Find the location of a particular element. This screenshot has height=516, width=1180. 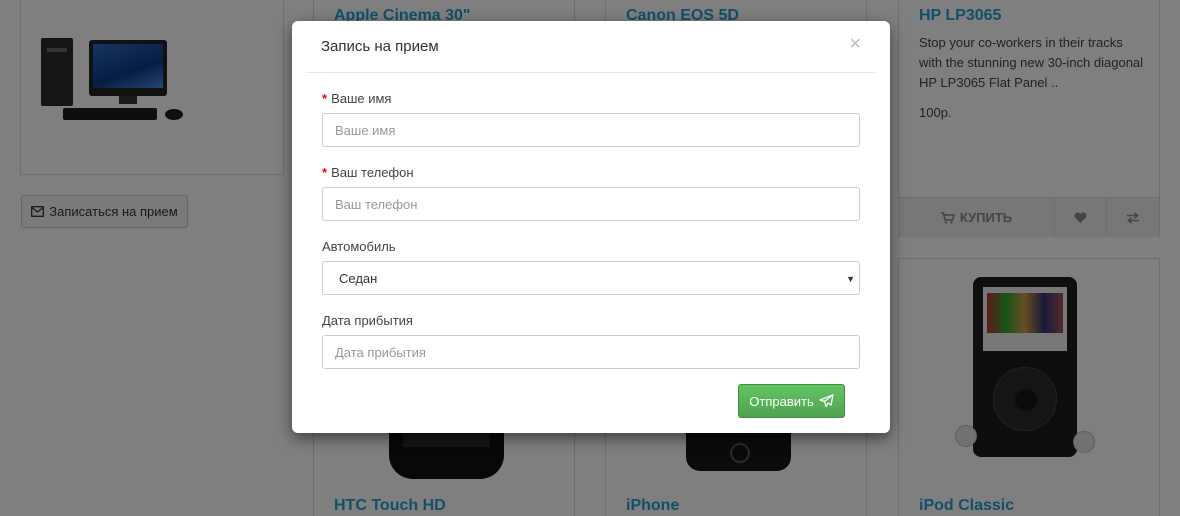

submit-button-label: Отправить is located at coordinates (781, 401).